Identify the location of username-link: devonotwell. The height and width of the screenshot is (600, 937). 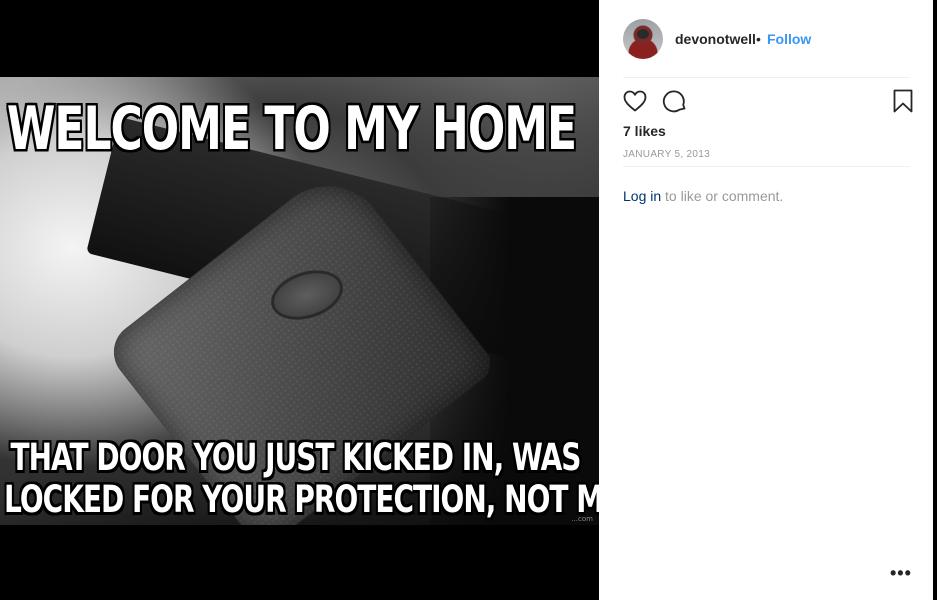
(715, 39).